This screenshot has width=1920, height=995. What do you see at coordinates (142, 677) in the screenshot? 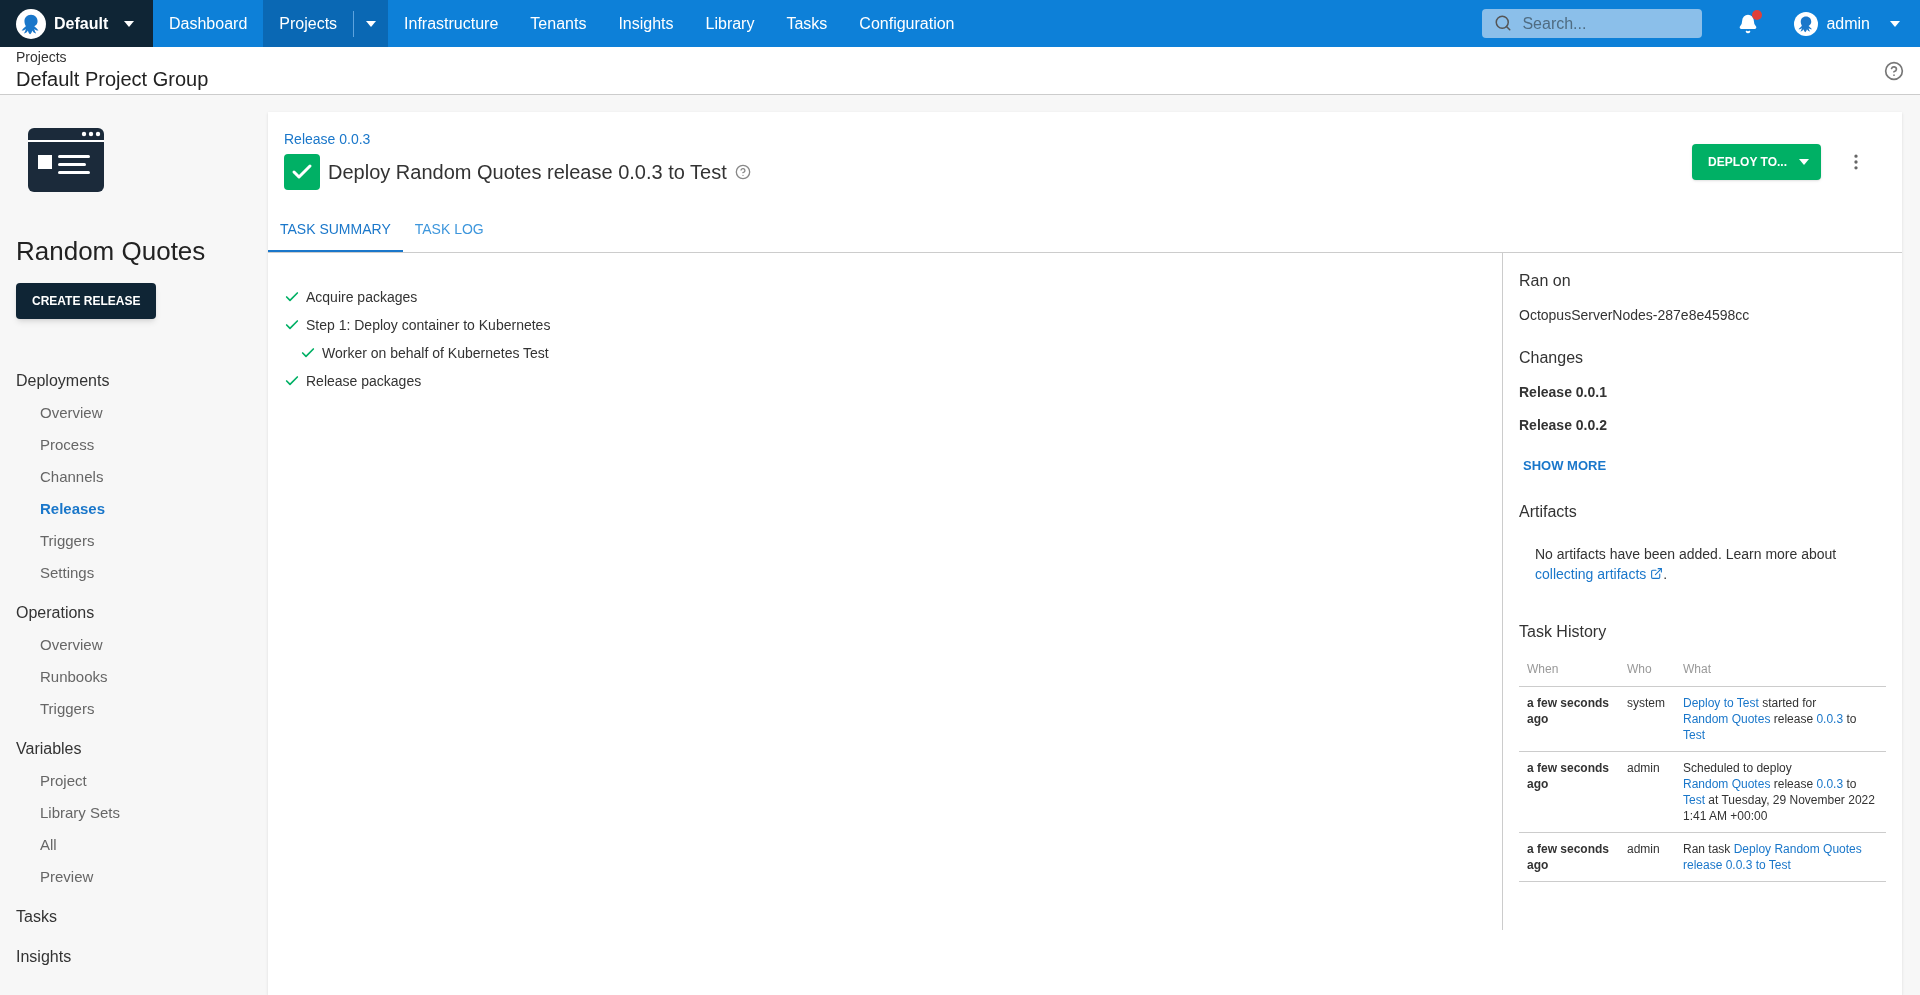
I see `sidebar-item: Runbooks` at bounding box center [142, 677].